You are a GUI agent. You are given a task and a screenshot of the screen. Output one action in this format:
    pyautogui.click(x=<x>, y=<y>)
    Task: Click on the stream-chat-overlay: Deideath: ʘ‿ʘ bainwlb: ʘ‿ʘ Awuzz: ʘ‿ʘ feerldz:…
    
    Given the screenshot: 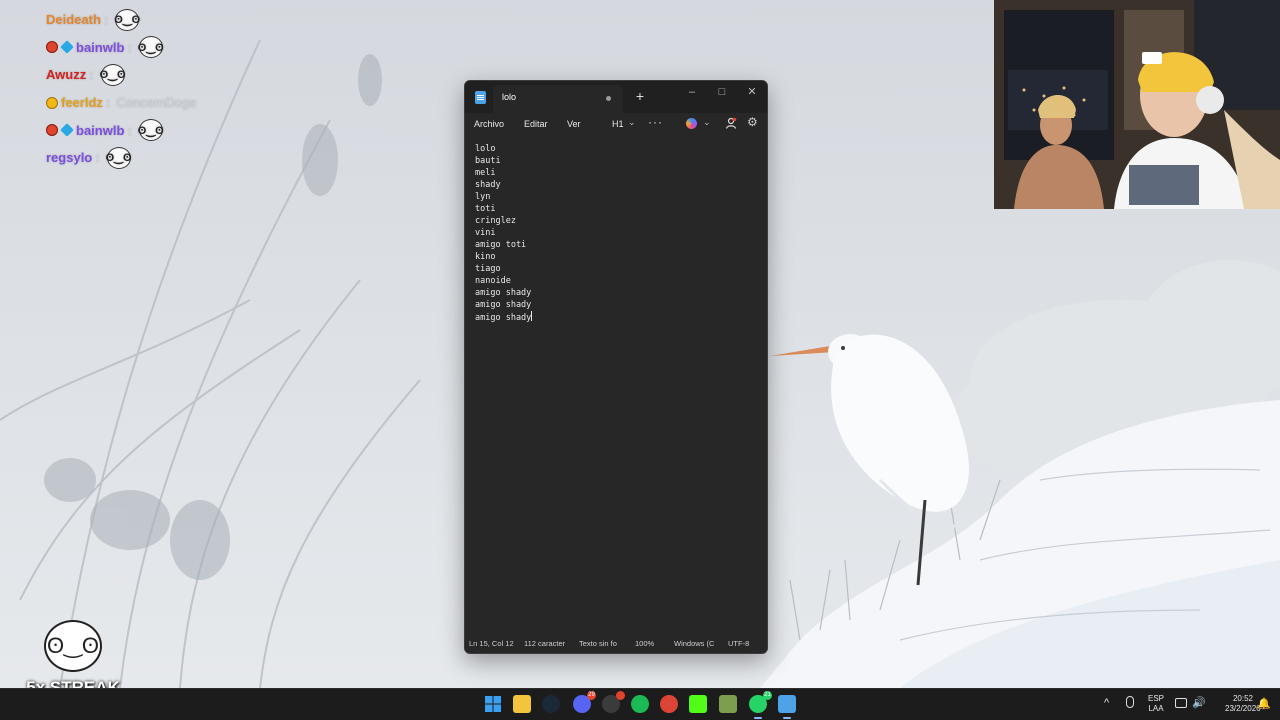 What is the action you would take?
    pyautogui.click(x=146, y=89)
    